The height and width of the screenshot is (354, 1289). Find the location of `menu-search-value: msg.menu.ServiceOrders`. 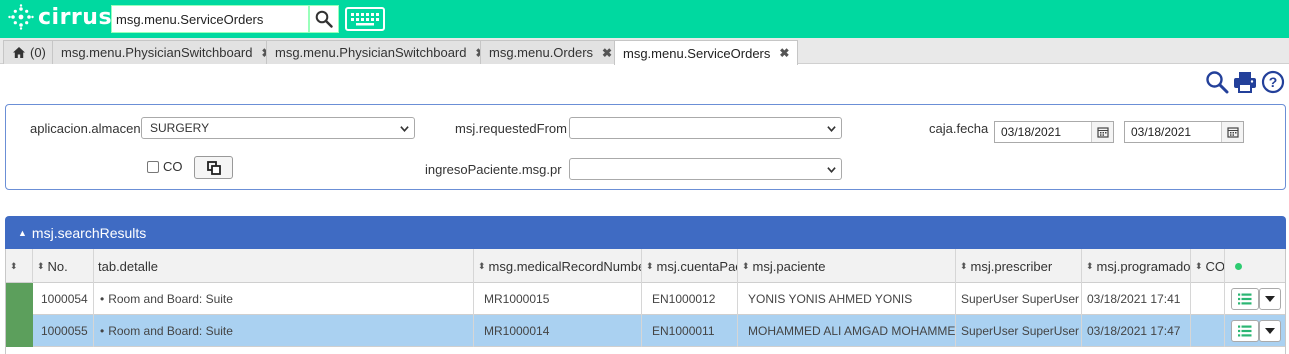

menu-search-value: msg.menu.ServiceOrders is located at coordinates (190, 19).